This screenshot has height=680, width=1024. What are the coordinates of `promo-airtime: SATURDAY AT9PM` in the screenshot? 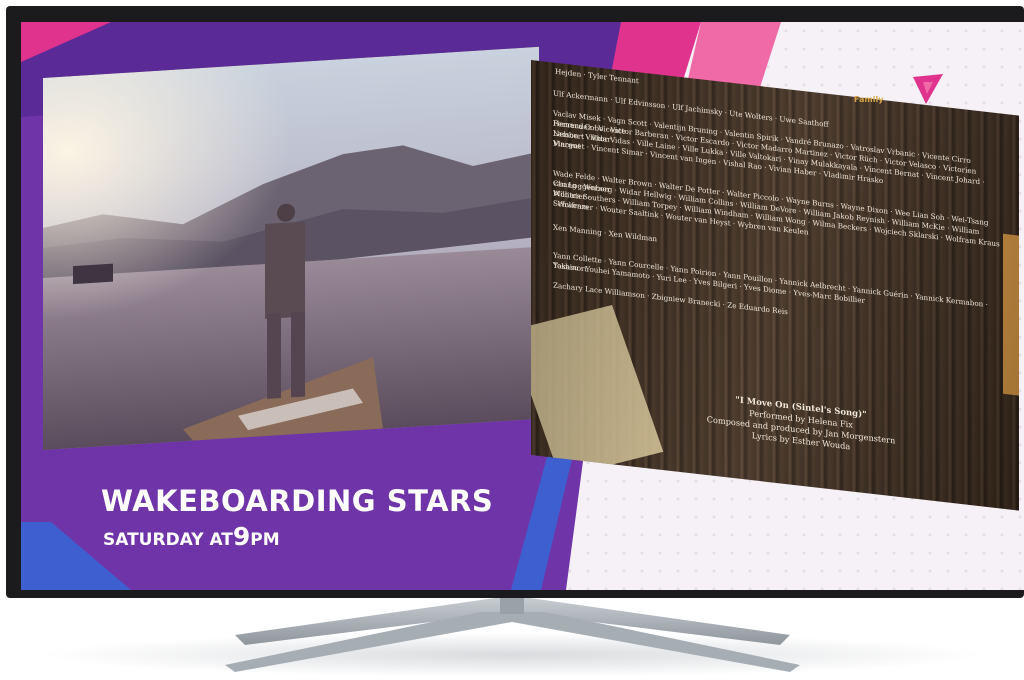 It's located at (191, 536).